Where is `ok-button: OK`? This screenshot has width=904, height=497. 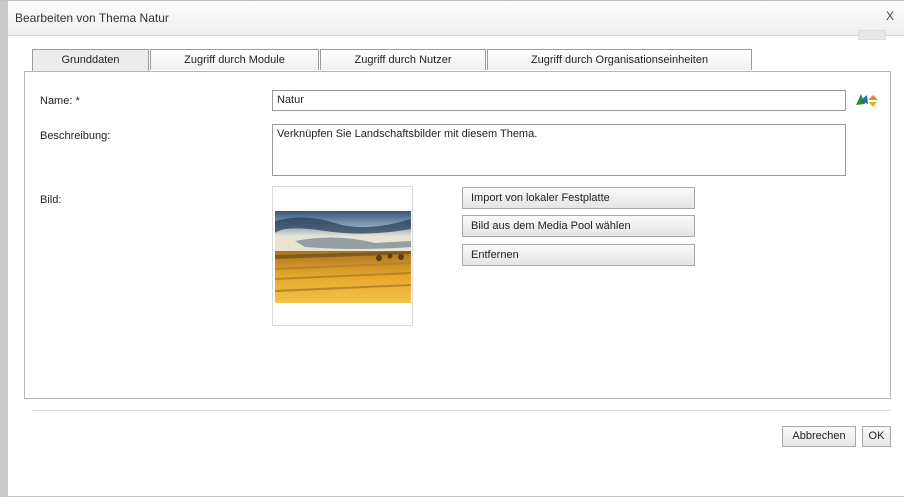
ok-button: OK is located at coordinates (876, 436).